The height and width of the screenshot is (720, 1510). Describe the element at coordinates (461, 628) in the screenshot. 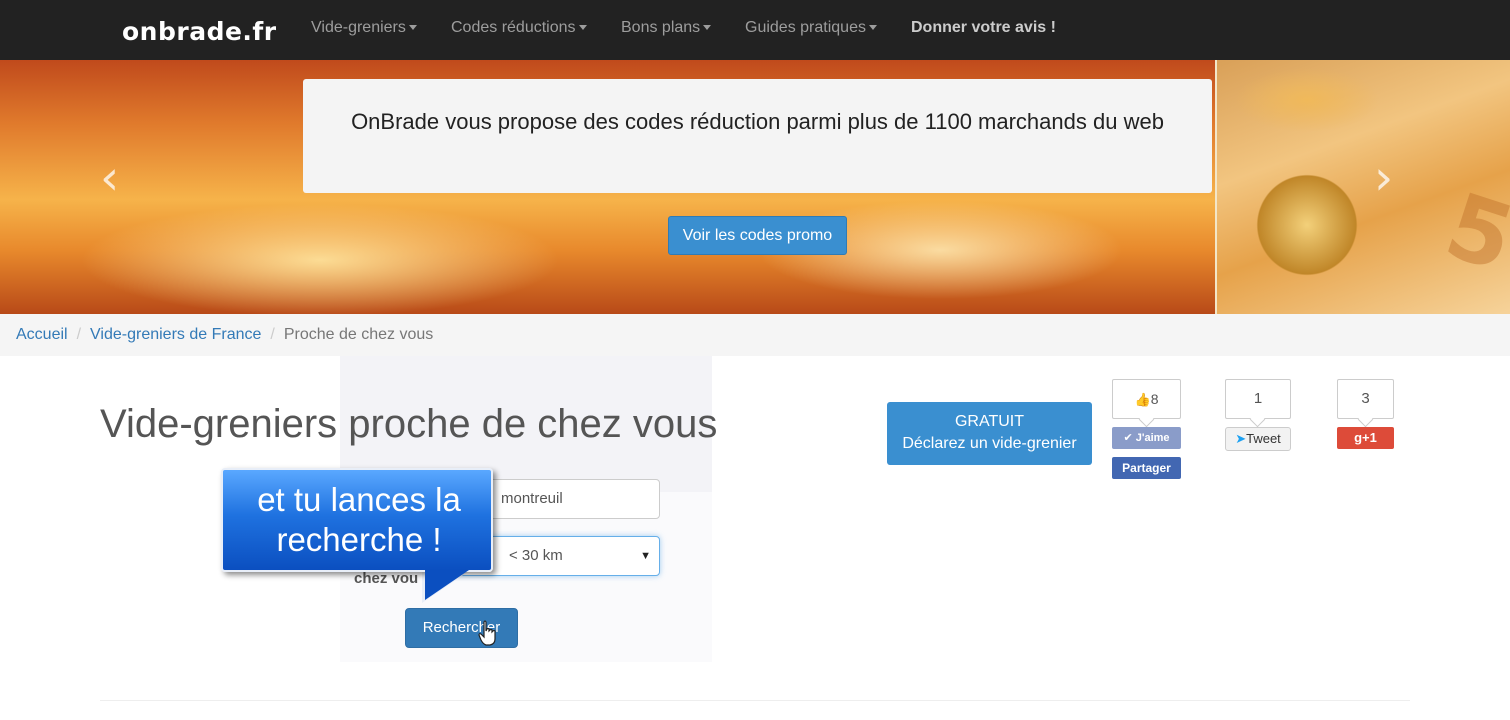

I see `search-button: Rechercher` at that location.